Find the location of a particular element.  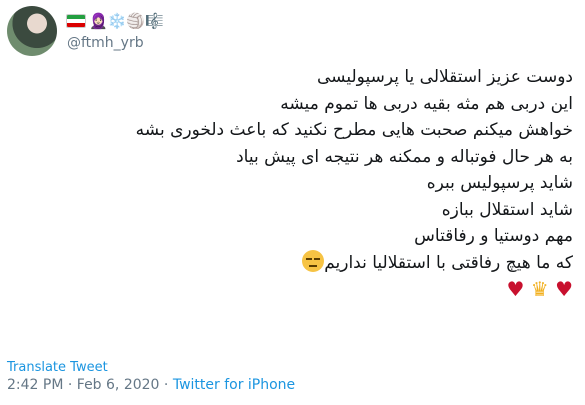

tweet-line: شاید پرسپولیس ببره is located at coordinates (499, 183).